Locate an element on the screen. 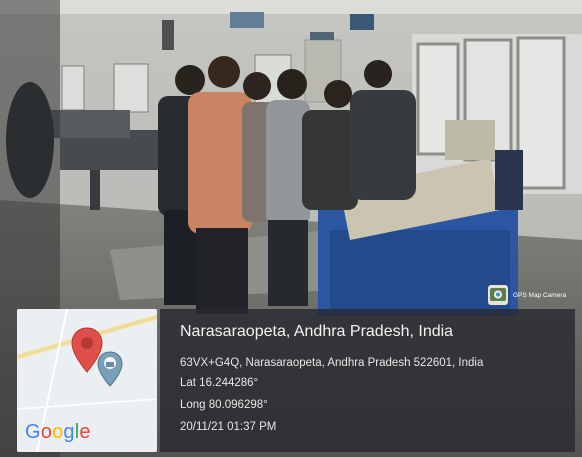 The image size is (582, 457). map-thumbnail: Google is located at coordinates (87, 380).